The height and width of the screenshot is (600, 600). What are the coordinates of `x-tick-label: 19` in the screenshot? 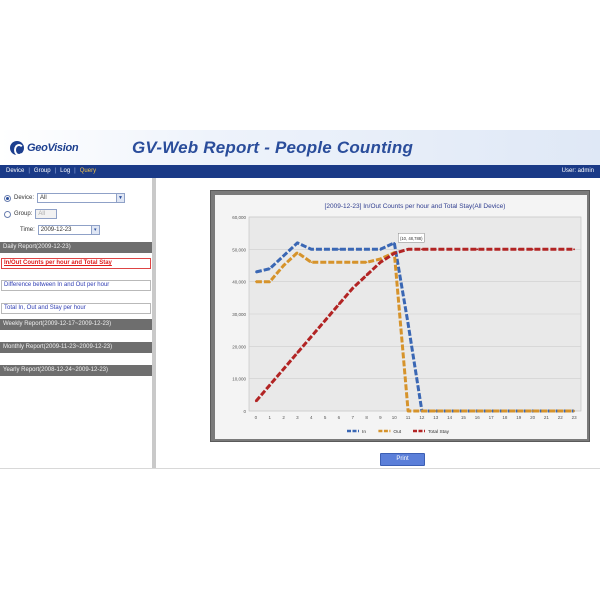 It's located at (519, 417).